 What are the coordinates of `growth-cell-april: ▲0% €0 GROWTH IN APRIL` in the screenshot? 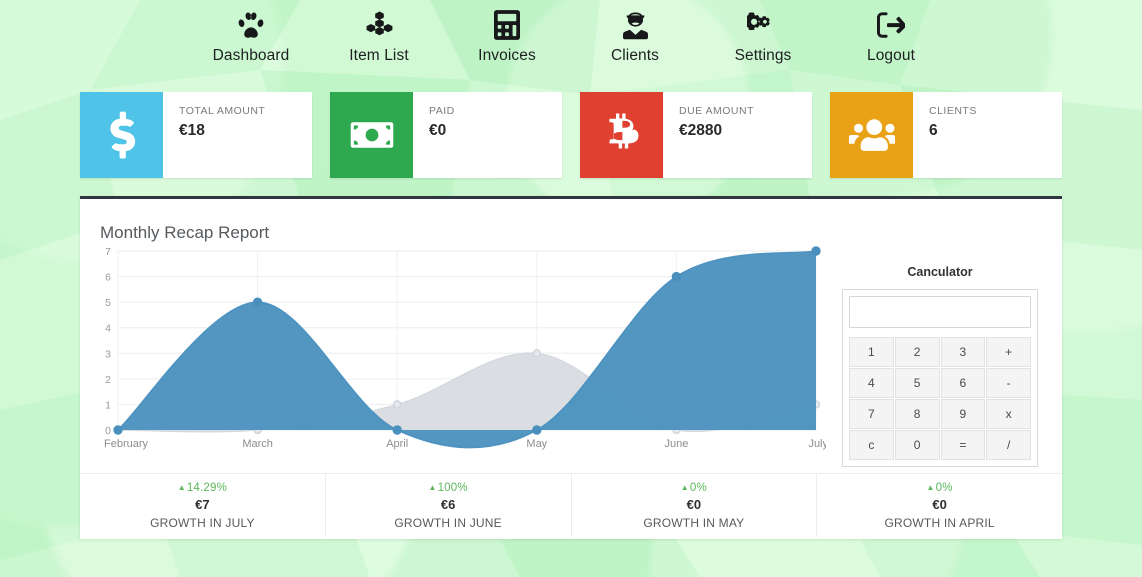 It's located at (939, 505).